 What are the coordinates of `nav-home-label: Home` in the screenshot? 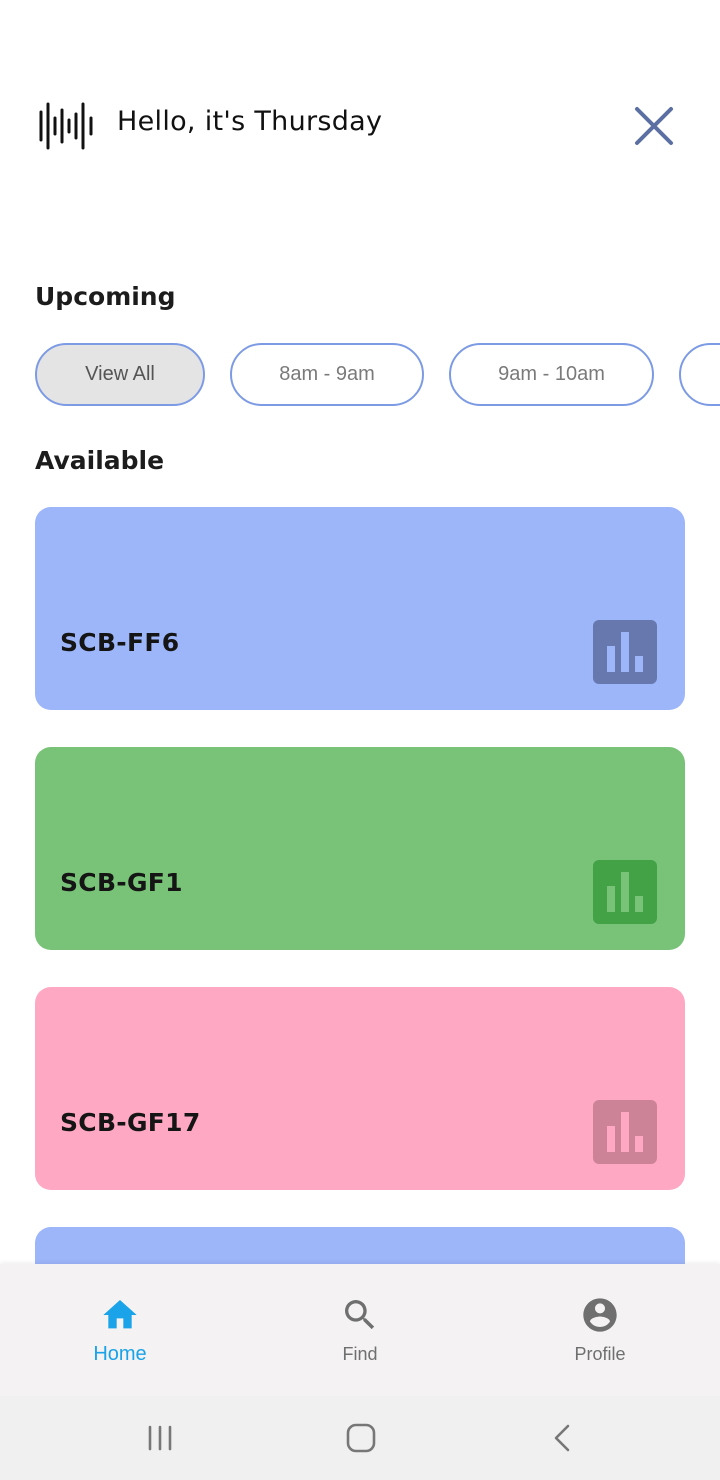 It's located at (120, 1354).